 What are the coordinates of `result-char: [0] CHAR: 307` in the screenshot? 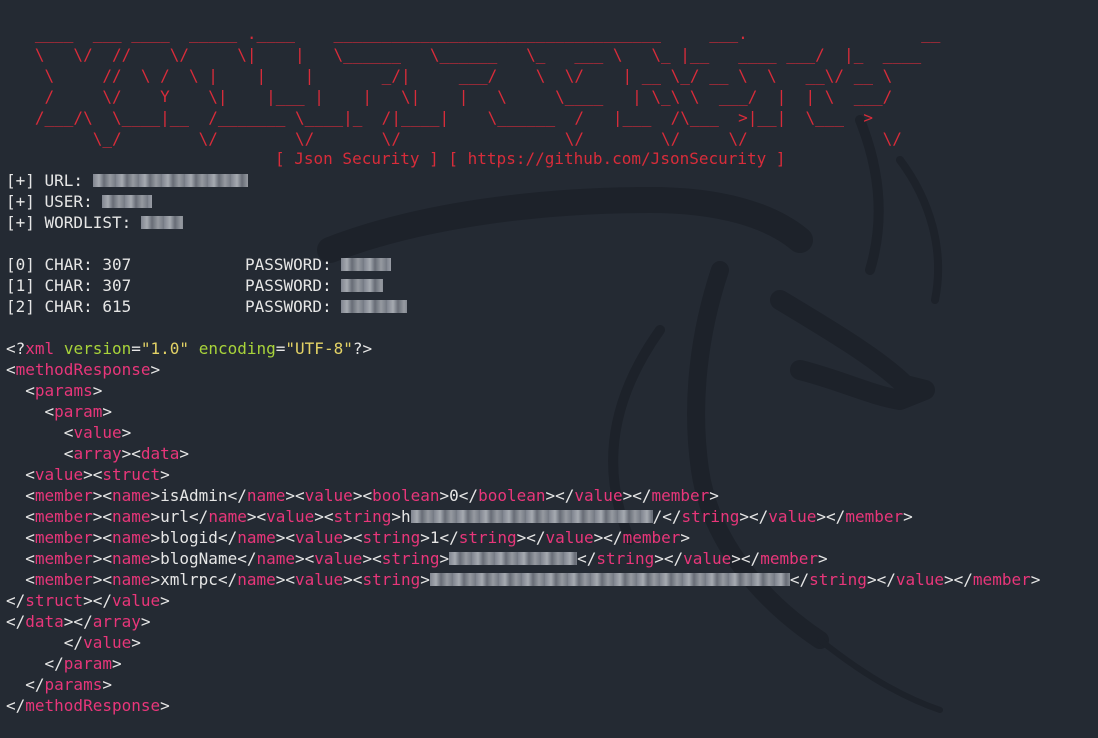 It's located at (69, 264).